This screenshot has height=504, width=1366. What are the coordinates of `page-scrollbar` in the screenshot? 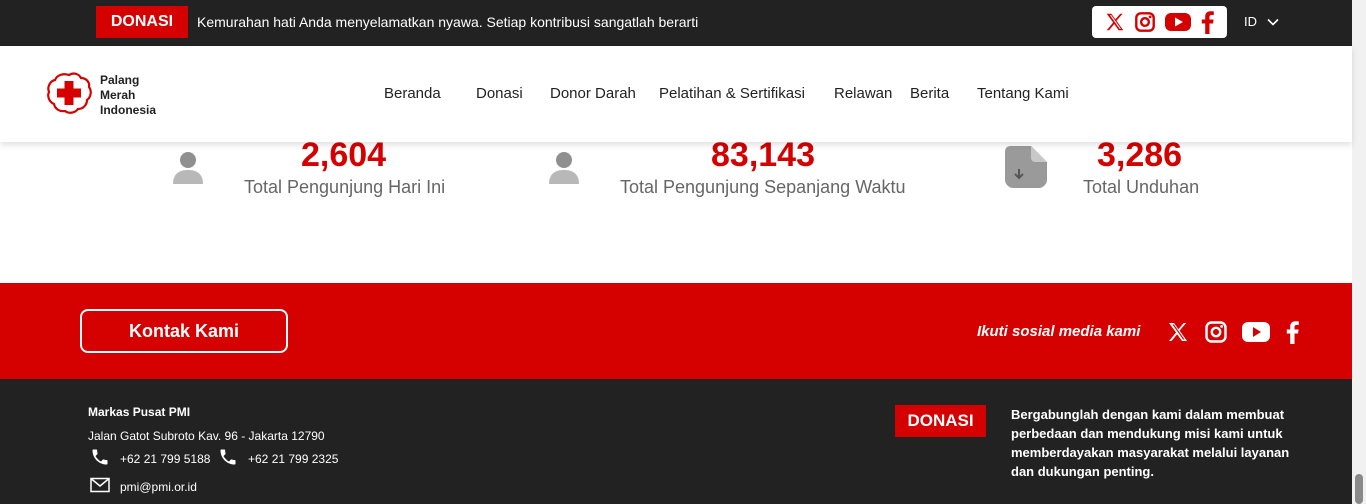 It's located at (1359, 252).